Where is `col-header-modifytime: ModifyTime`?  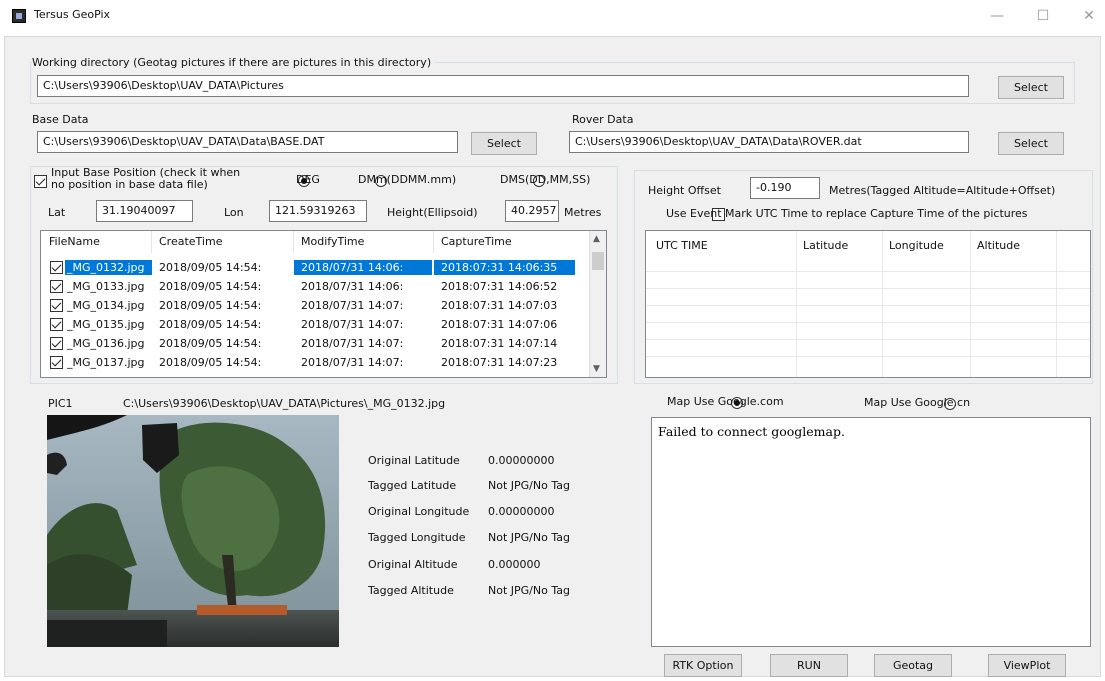 col-header-modifytime: ModifyTime is located at coordinates (332, 241).